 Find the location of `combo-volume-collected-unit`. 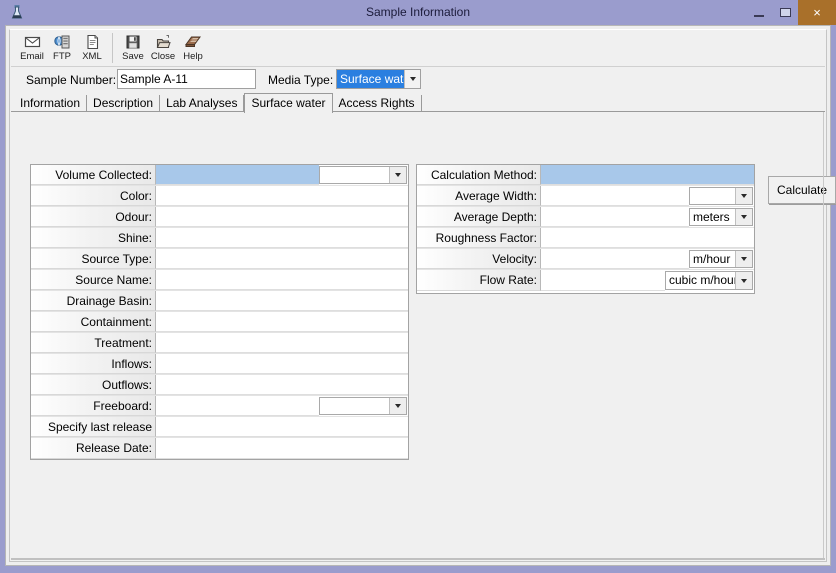

combo-volume-collected-unit is located at coordinates (363, 175).